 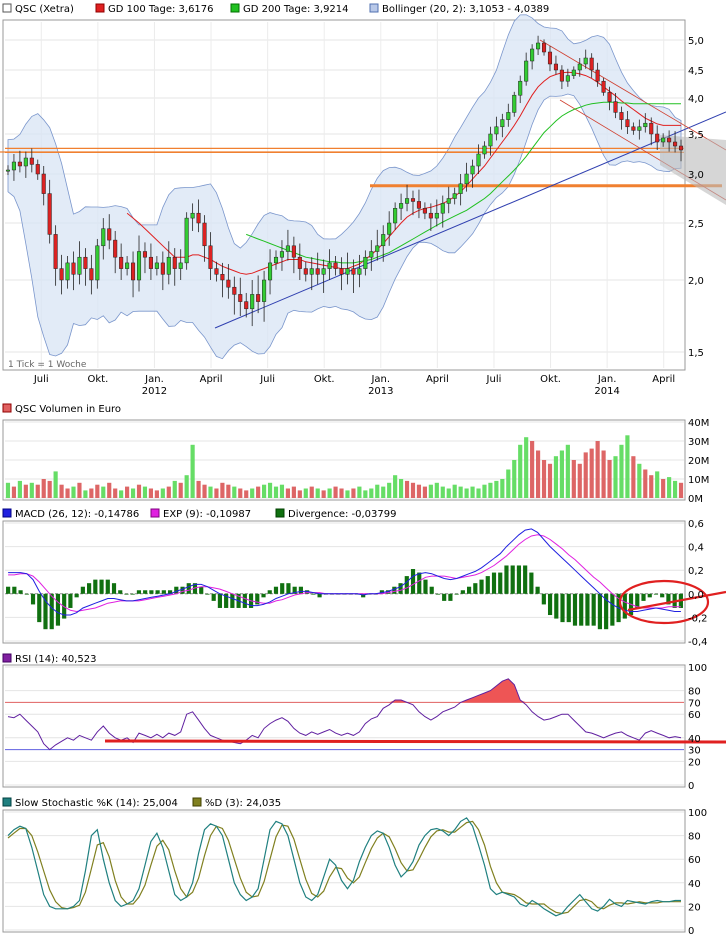 What do you see at coordinates (694, 692) in the screenshot?
I see `rsi-y-tick-label: 80` at bounding box center [694, 692].